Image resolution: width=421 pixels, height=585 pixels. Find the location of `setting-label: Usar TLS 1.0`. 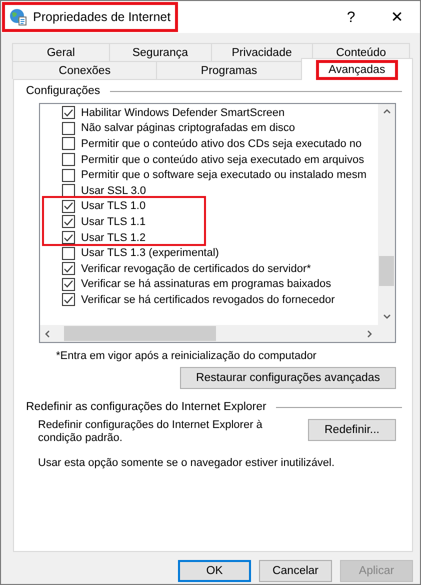

setting-label: Usar TLS 1.0 is located at coordinates (113, 206).